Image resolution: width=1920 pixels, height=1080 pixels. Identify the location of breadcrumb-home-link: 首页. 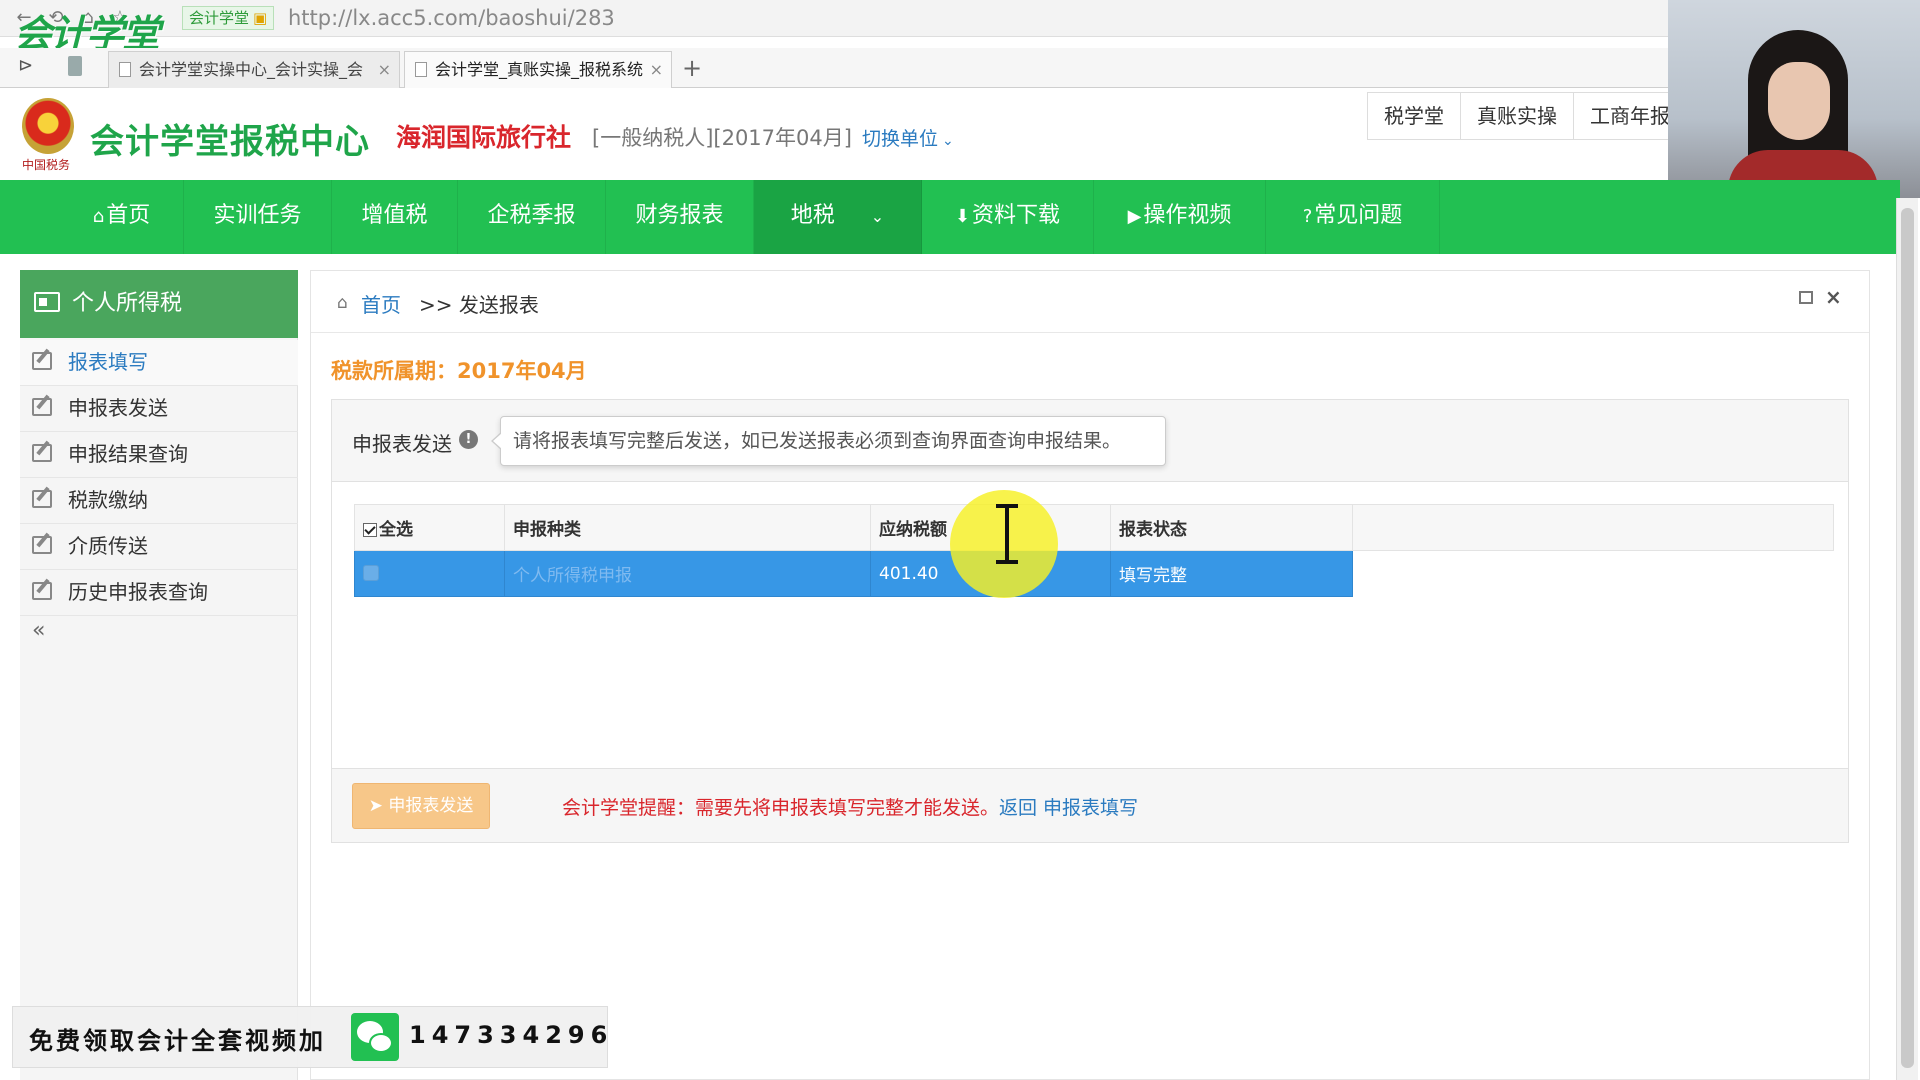
(381, 303).